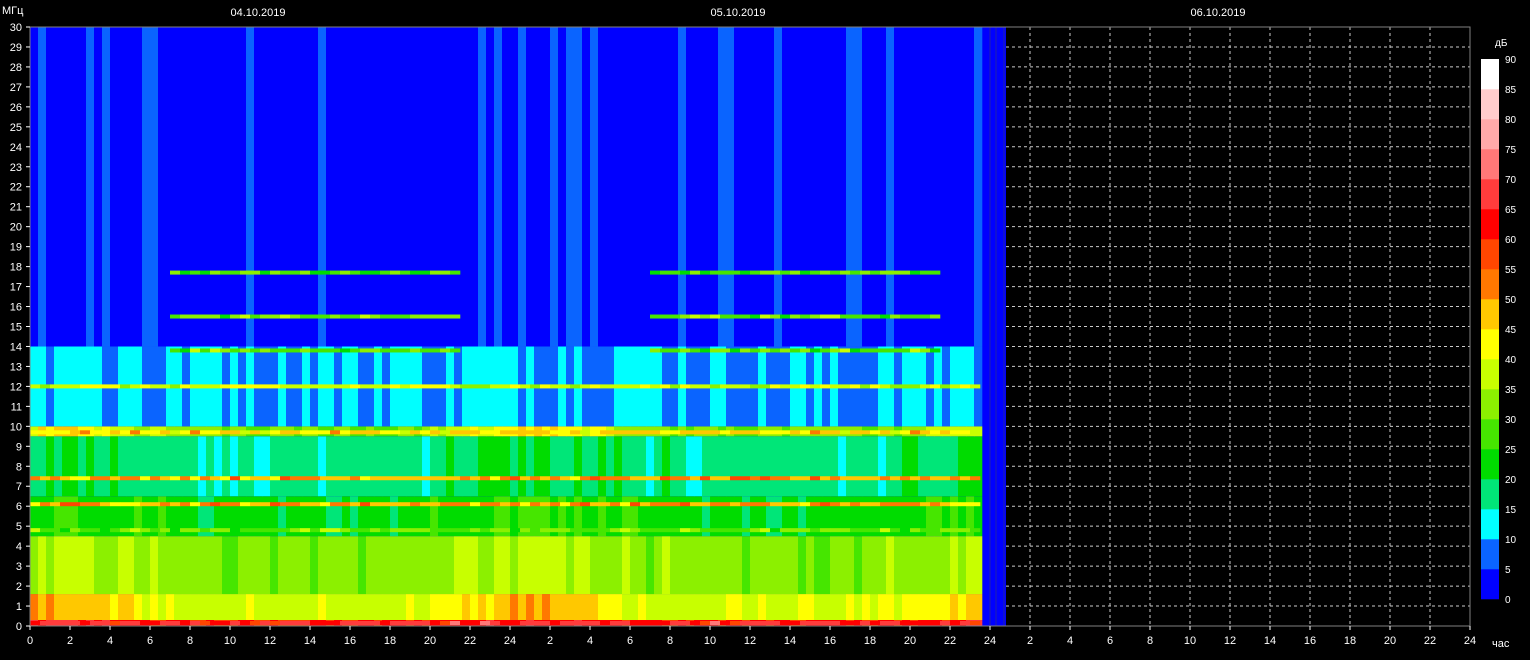  What do you see at coordinates (190, 641) in the screenshot?
I see `x-tick-label: 8` at bounding box center [190, 641].